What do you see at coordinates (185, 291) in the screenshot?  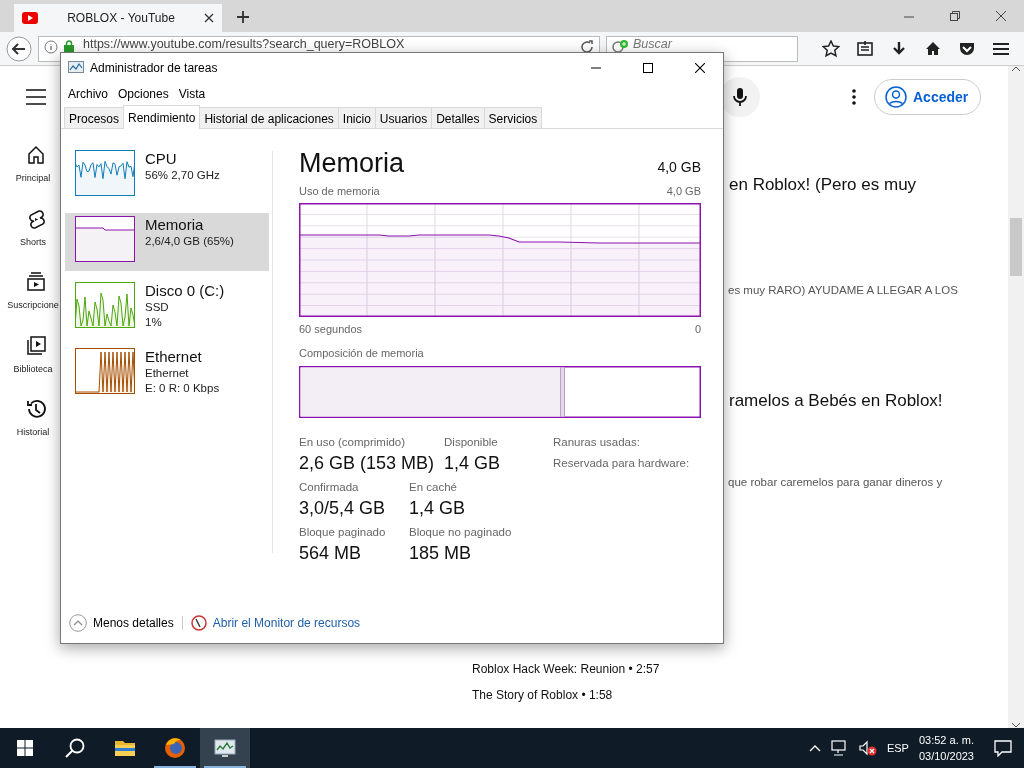 I see `resource-name: Disco 0 (C:)` at bounding box center [185, 291].